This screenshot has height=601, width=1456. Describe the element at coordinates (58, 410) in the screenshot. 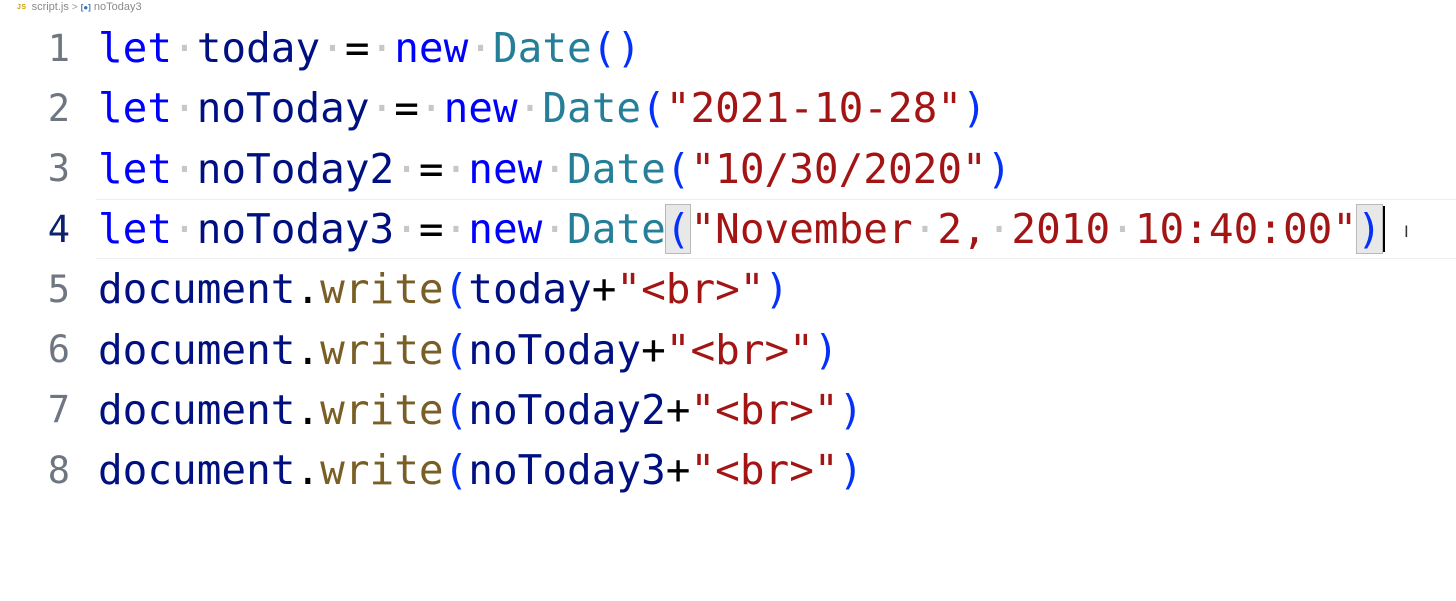

I see `line-number: 7` at that location.